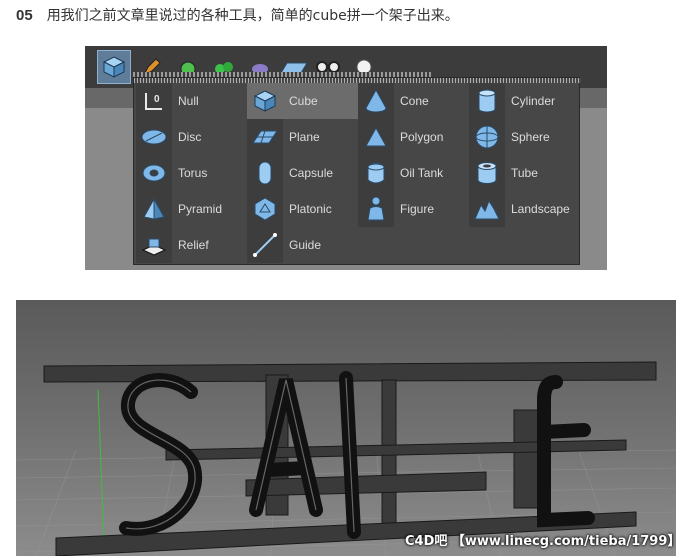 This screenshot has height=558, width=691. Describe the element at coordinates (252, 16) in the screenshot. I see `step-text: 用我们之前文章里说过的各种工具，简单的cube拼一个架子出来。` at that location.